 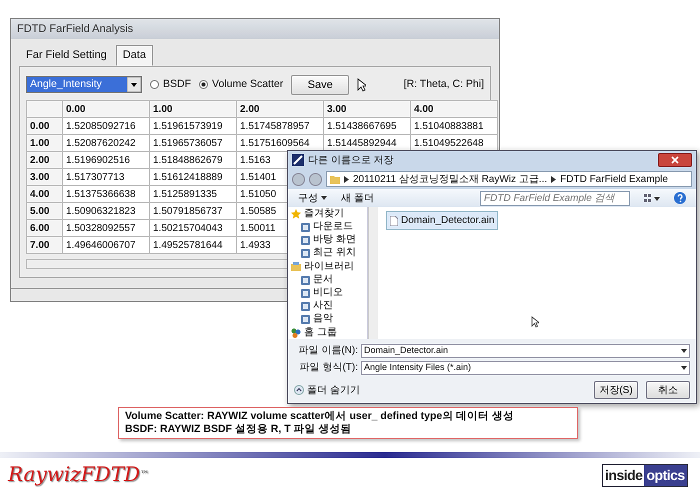 I want to click on folder-icon, so click(x=335, y=179).